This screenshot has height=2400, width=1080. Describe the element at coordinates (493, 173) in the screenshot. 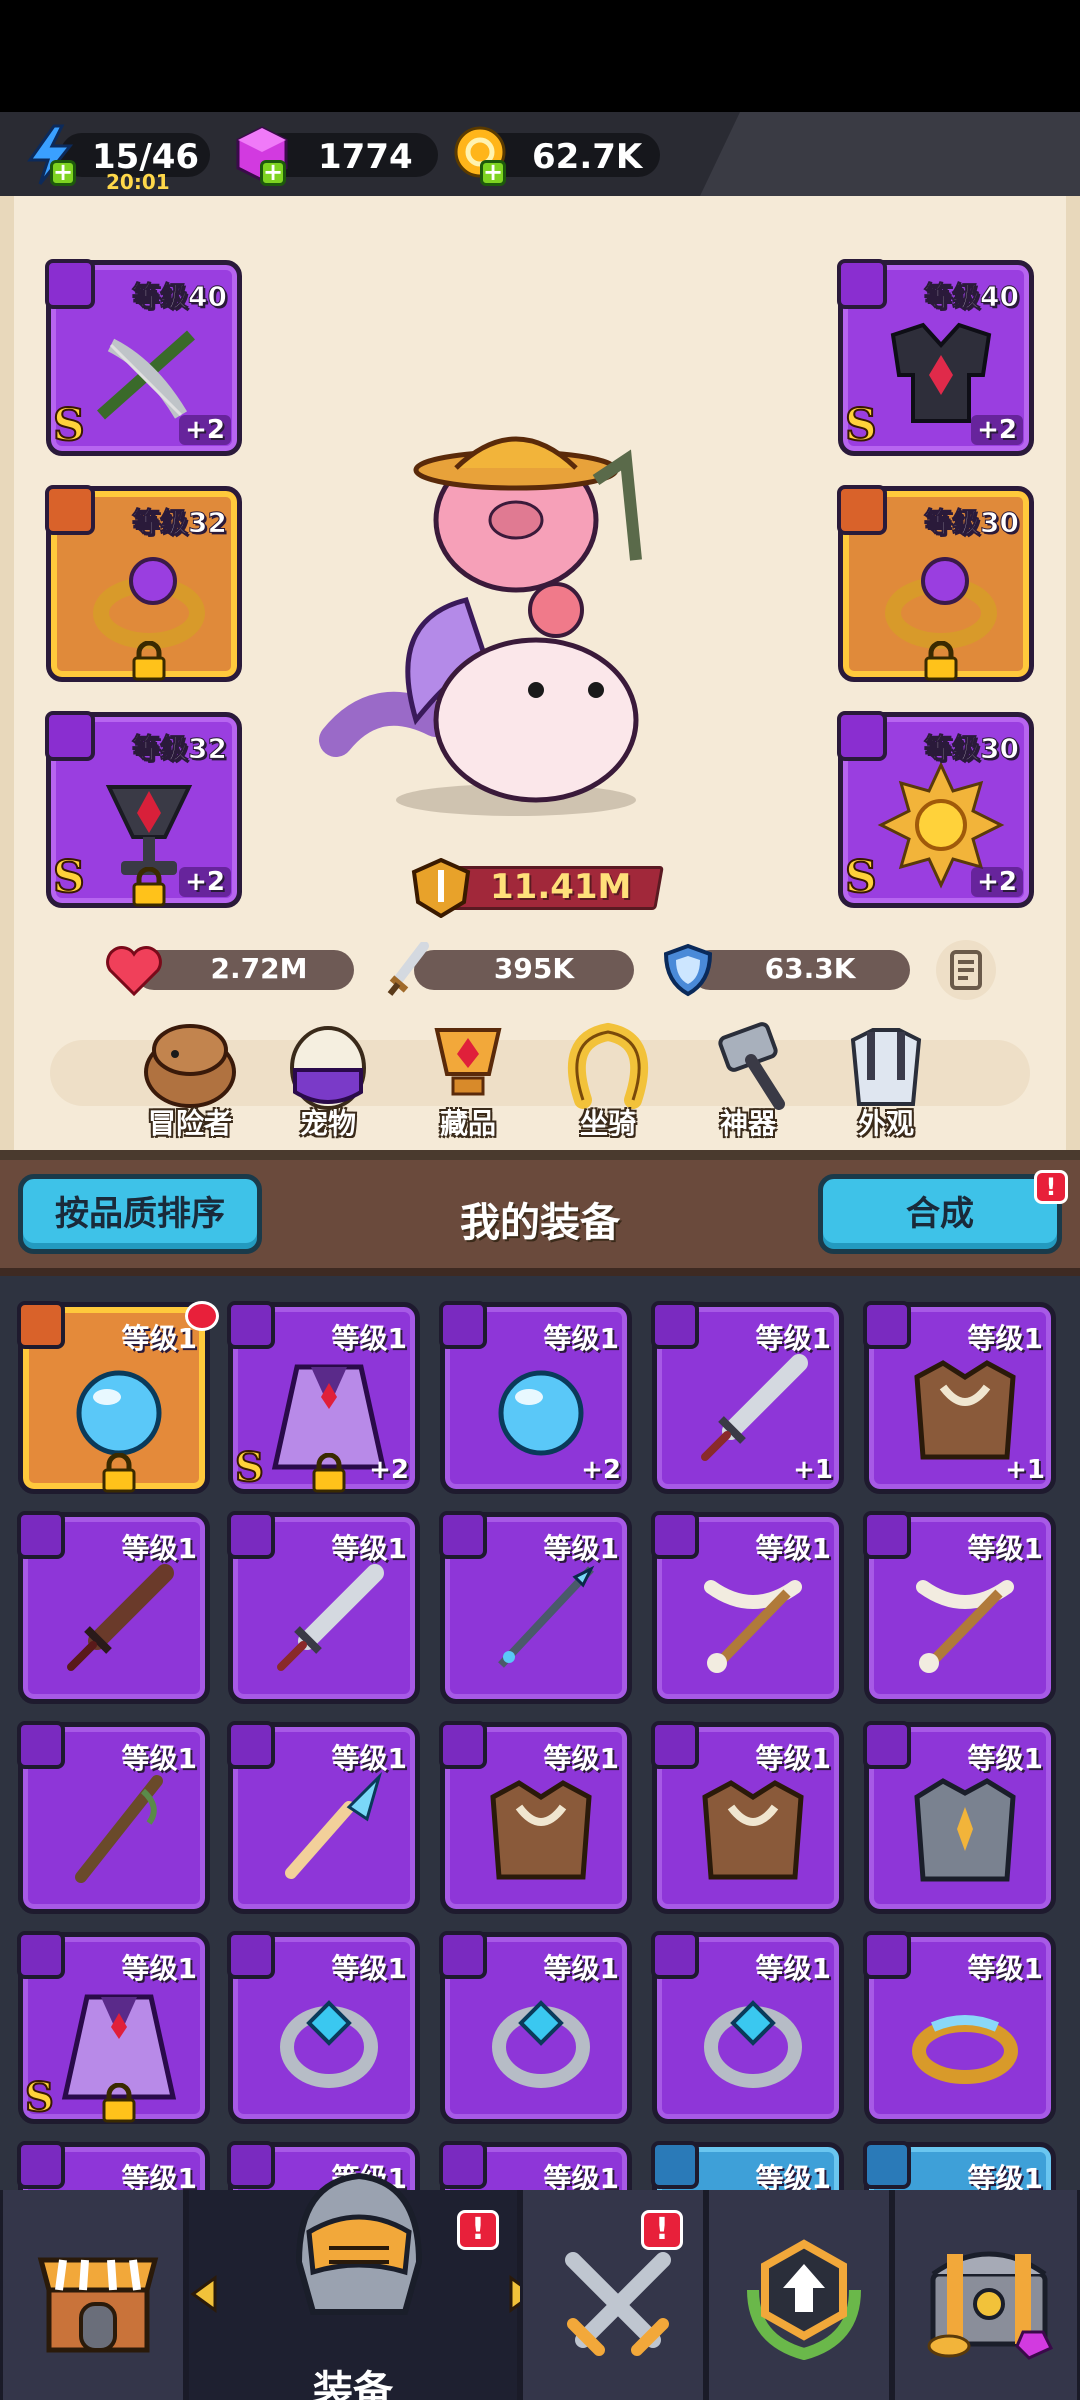

I see `gold-plus-button: +` at that location.